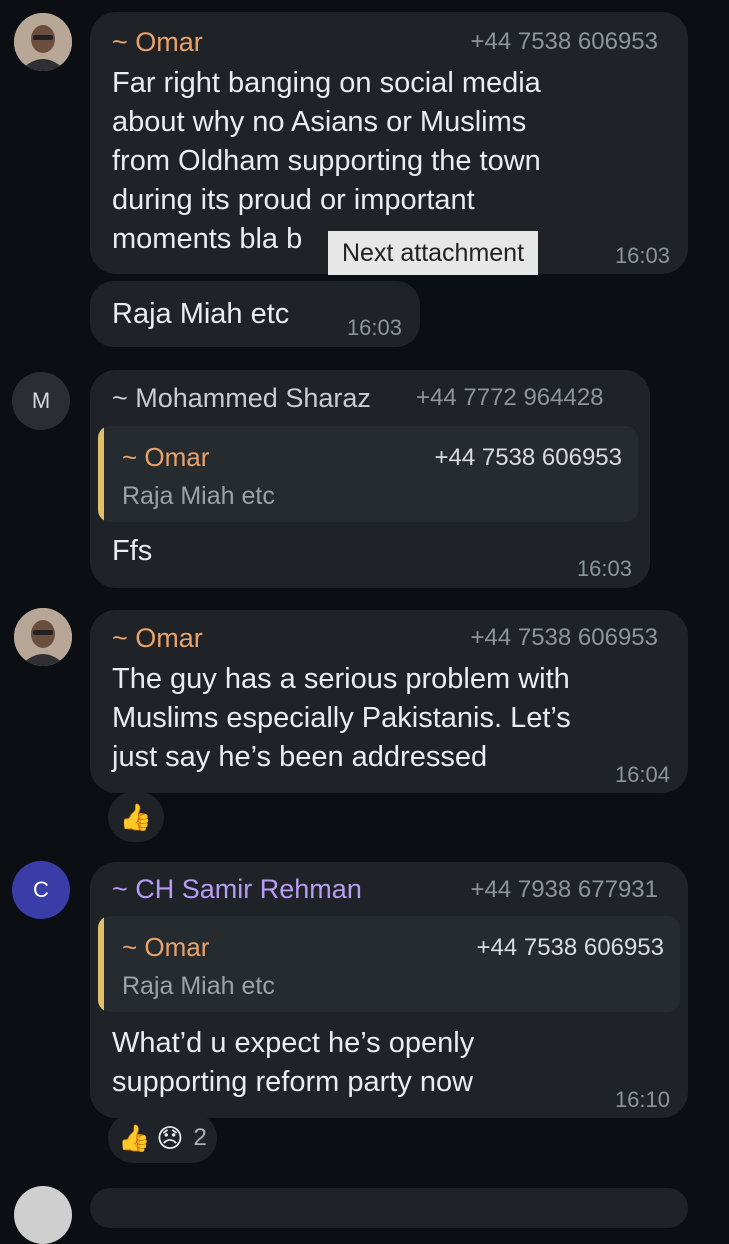 Image resolution: width=729 pixels, height=1244 pixels. What do you see at coordinates (642, 774) in the screenshot?
I see `message-time: 16:04` at bounding box center [642, 774].